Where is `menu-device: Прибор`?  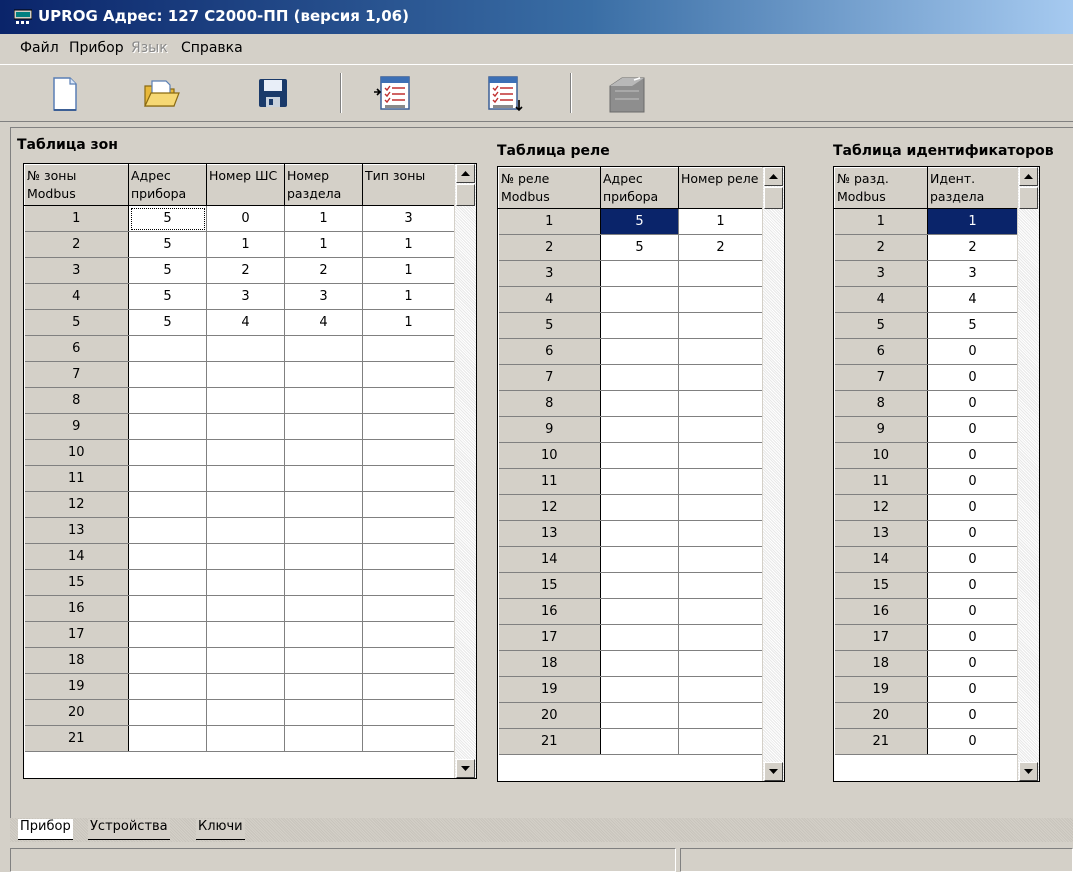
menu-device: Прибор is located at coordinates (96, 48).